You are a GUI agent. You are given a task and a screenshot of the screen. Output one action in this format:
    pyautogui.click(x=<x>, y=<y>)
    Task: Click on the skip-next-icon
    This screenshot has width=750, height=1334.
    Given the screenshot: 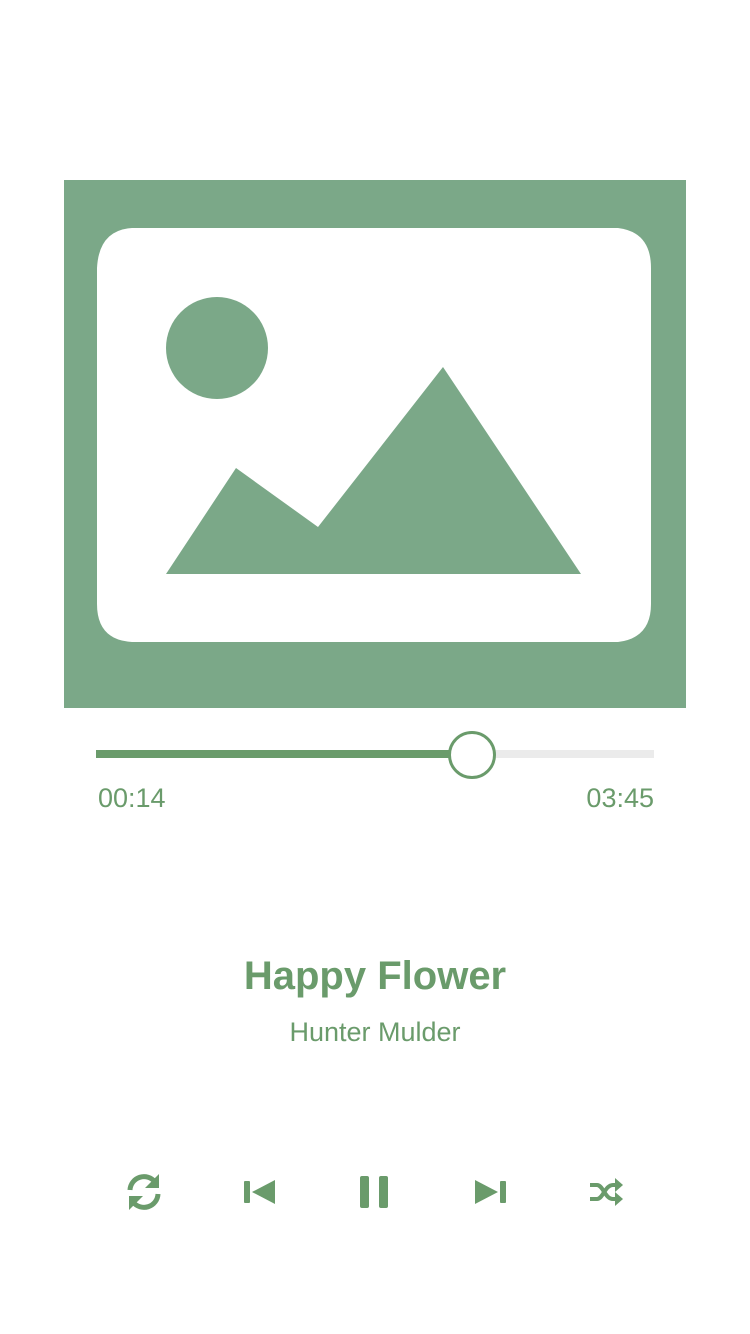 What is the action you would take?
    pyautogui.click(x=490, y=1192)
    